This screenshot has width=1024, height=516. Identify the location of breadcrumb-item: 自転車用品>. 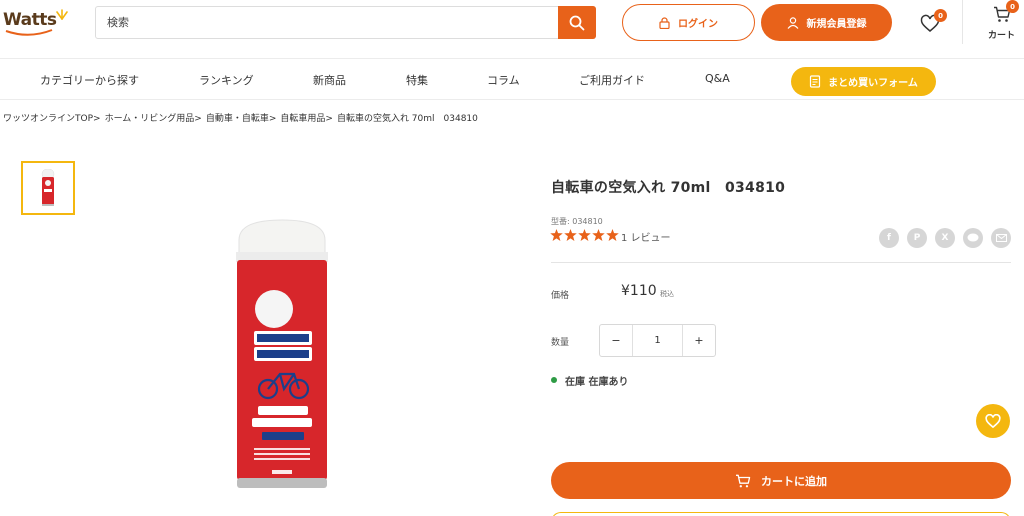
(306, 119).